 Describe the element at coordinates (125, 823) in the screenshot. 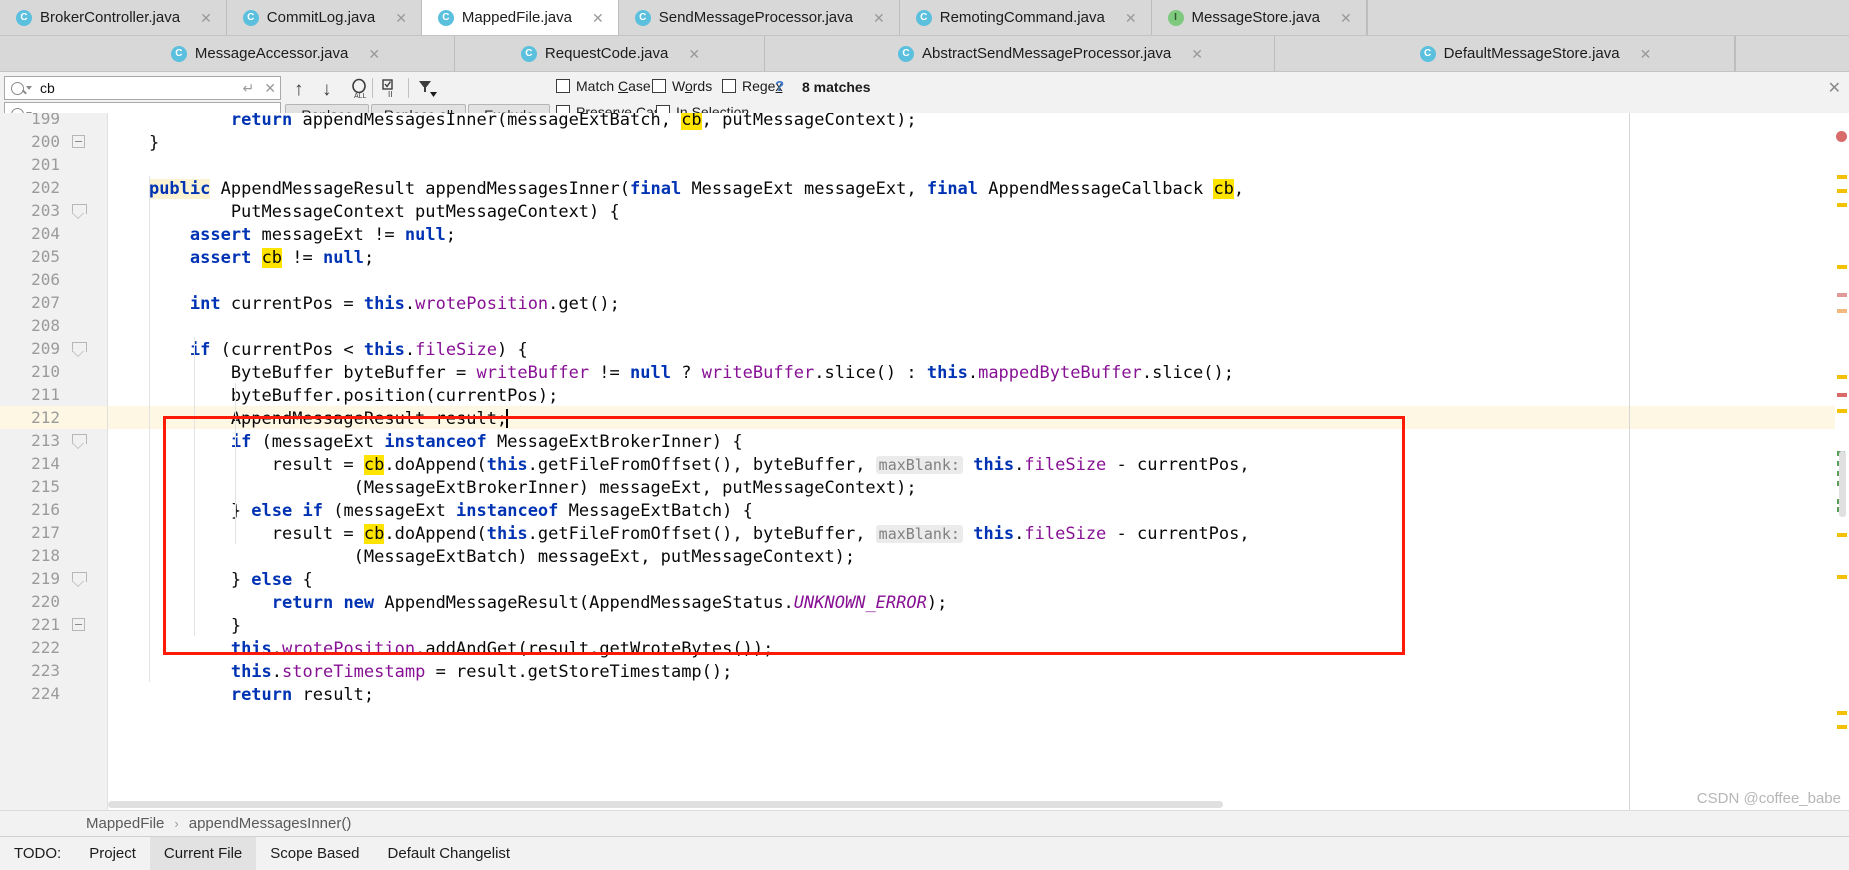

I see `breadcrumb-item: MappedFile` at that location.